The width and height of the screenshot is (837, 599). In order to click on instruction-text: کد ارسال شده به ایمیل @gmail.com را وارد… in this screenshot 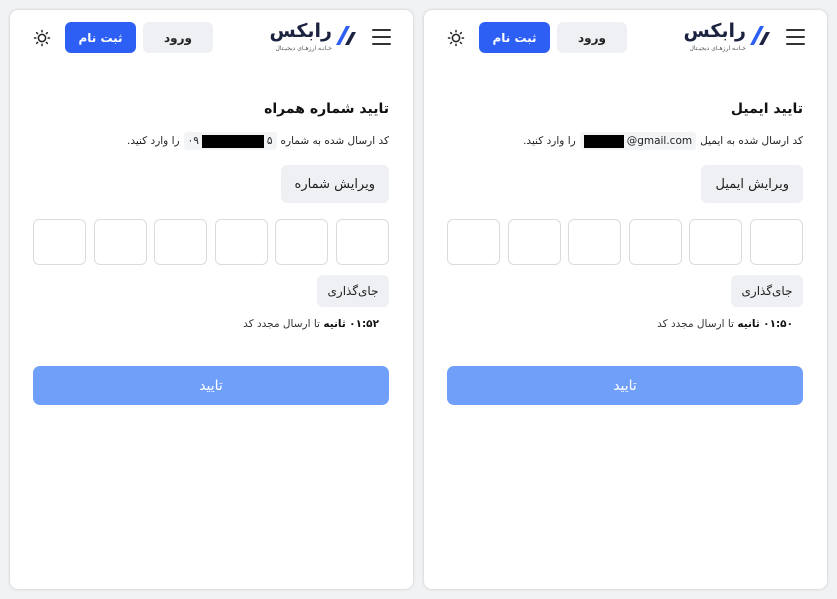, I will do `click(663, 141)`.